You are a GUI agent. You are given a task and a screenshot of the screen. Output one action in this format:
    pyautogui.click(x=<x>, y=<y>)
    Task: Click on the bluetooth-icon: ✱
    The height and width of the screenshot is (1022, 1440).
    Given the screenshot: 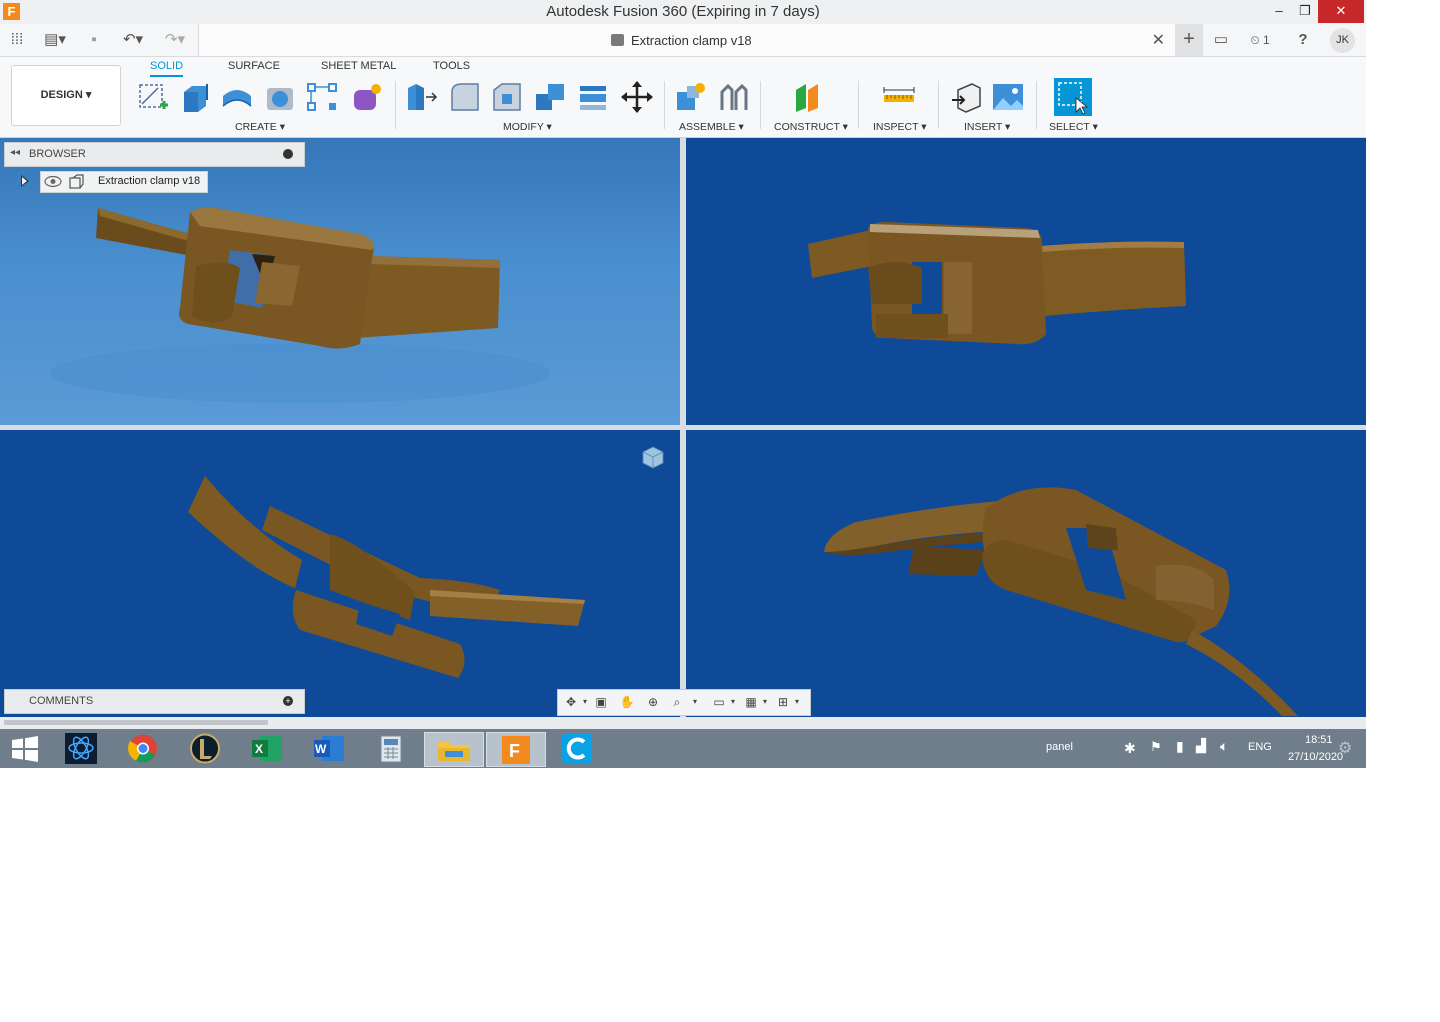 What is the action you would take?
    pyautogui.click(x=1130, y=748)
    